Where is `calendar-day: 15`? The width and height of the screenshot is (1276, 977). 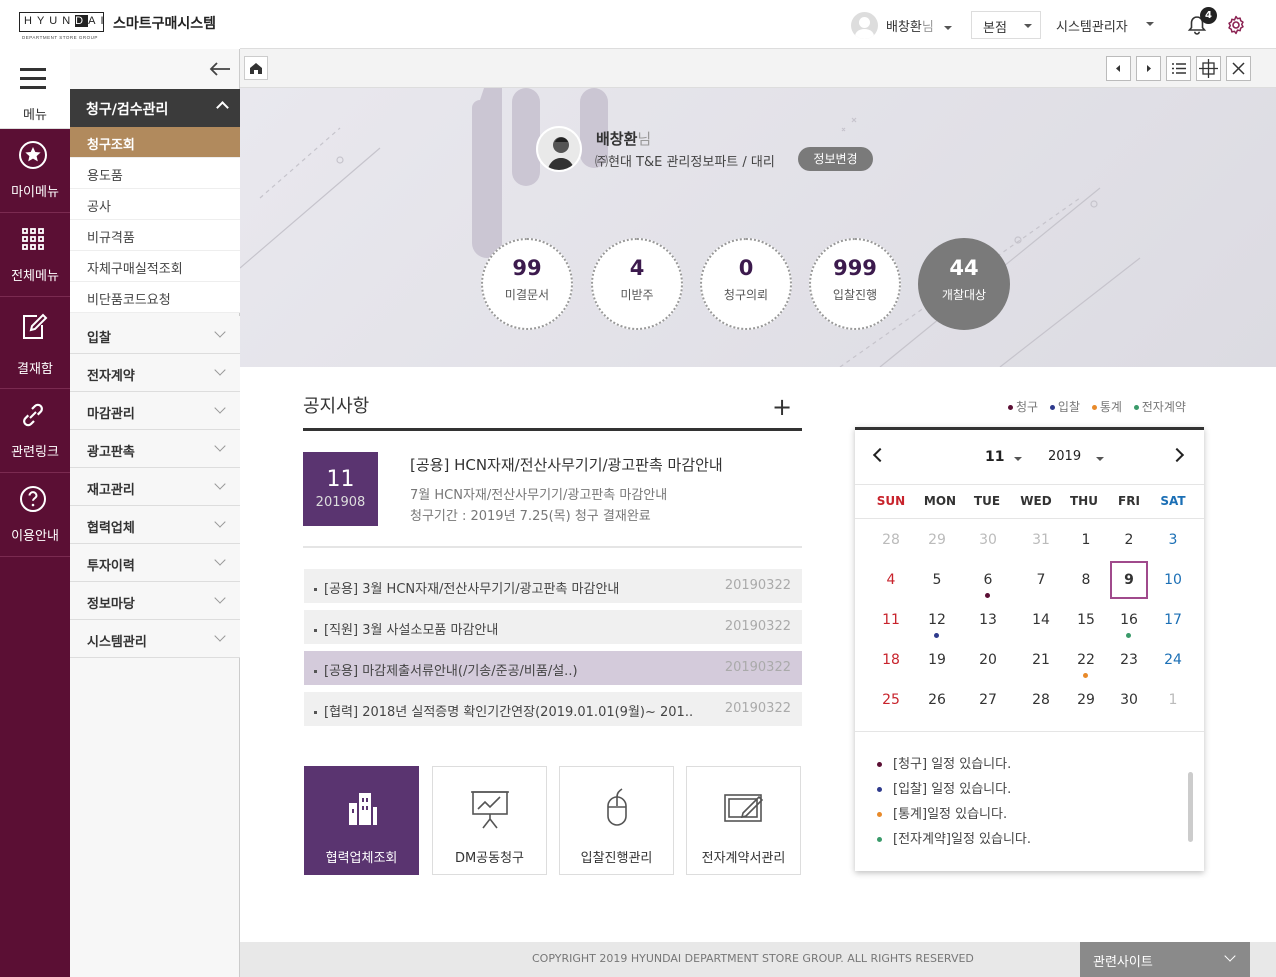
calendar-day: 15 is located at coordinates (1086, 620).